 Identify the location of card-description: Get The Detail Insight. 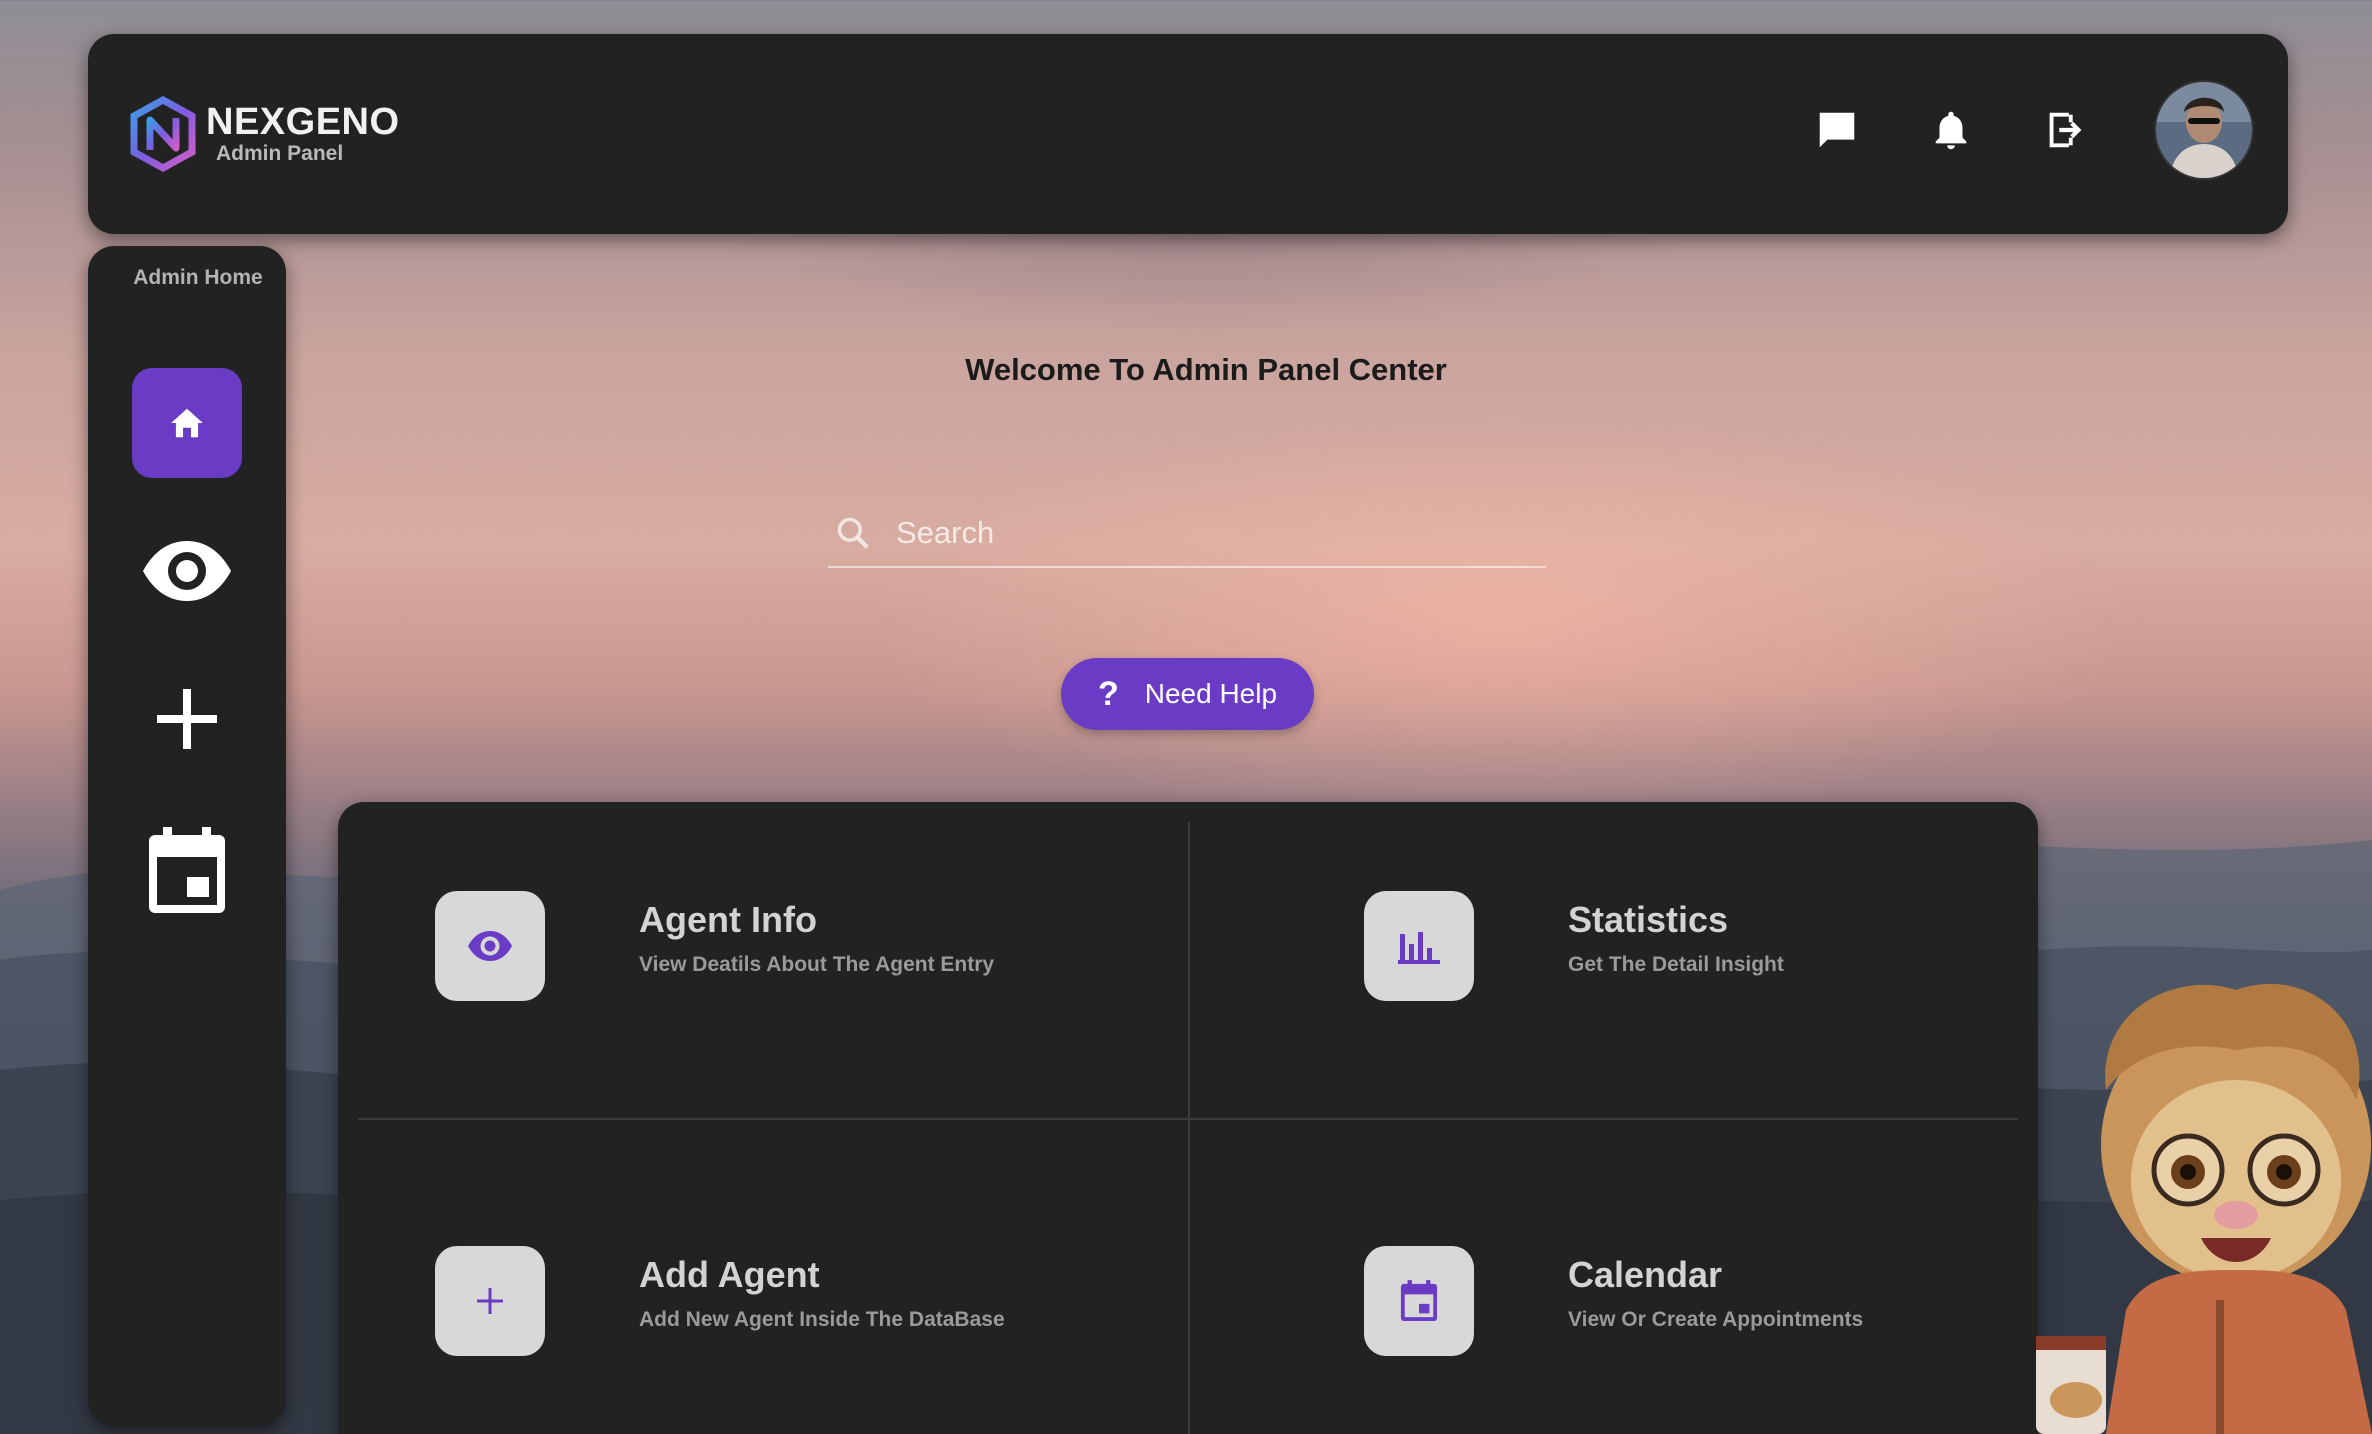
(1676, 964).